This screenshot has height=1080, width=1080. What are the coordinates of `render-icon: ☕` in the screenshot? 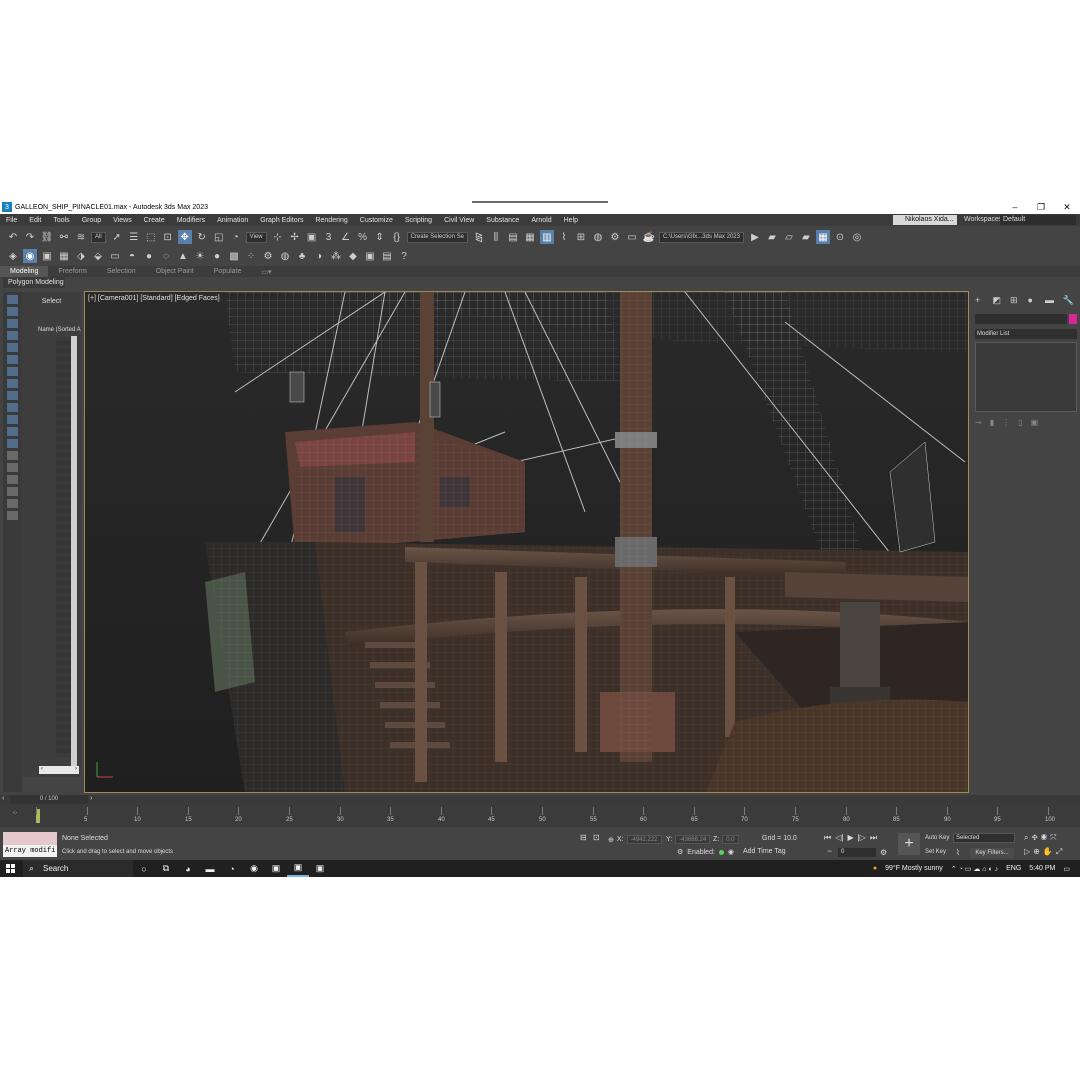 It's located at (649, 237).